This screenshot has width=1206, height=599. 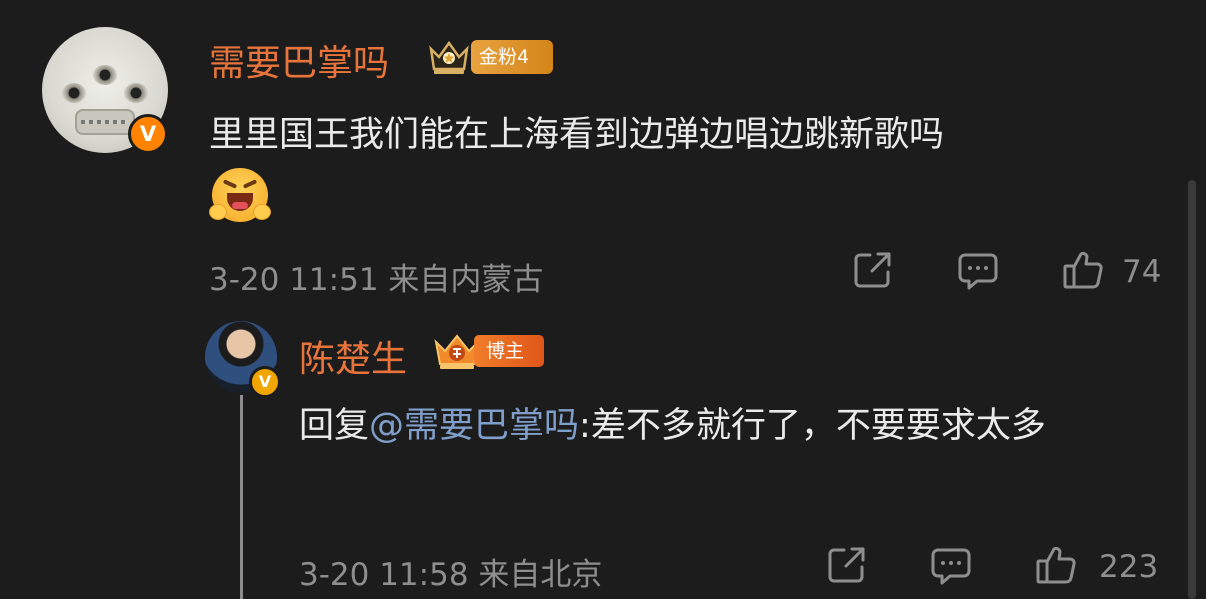 What do you see at coordinates (299, 60) in the screenshot?
I see `username: 需要巴掌吗` at bounding box center [299, 60].